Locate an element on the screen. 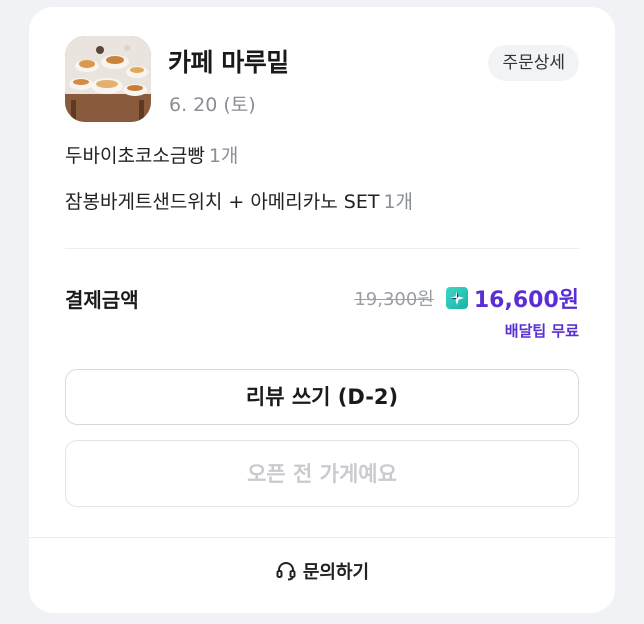 The image size is (644, 624). order-item: 두바이초코소금빵 1개 is located at coordinates (239, 167).